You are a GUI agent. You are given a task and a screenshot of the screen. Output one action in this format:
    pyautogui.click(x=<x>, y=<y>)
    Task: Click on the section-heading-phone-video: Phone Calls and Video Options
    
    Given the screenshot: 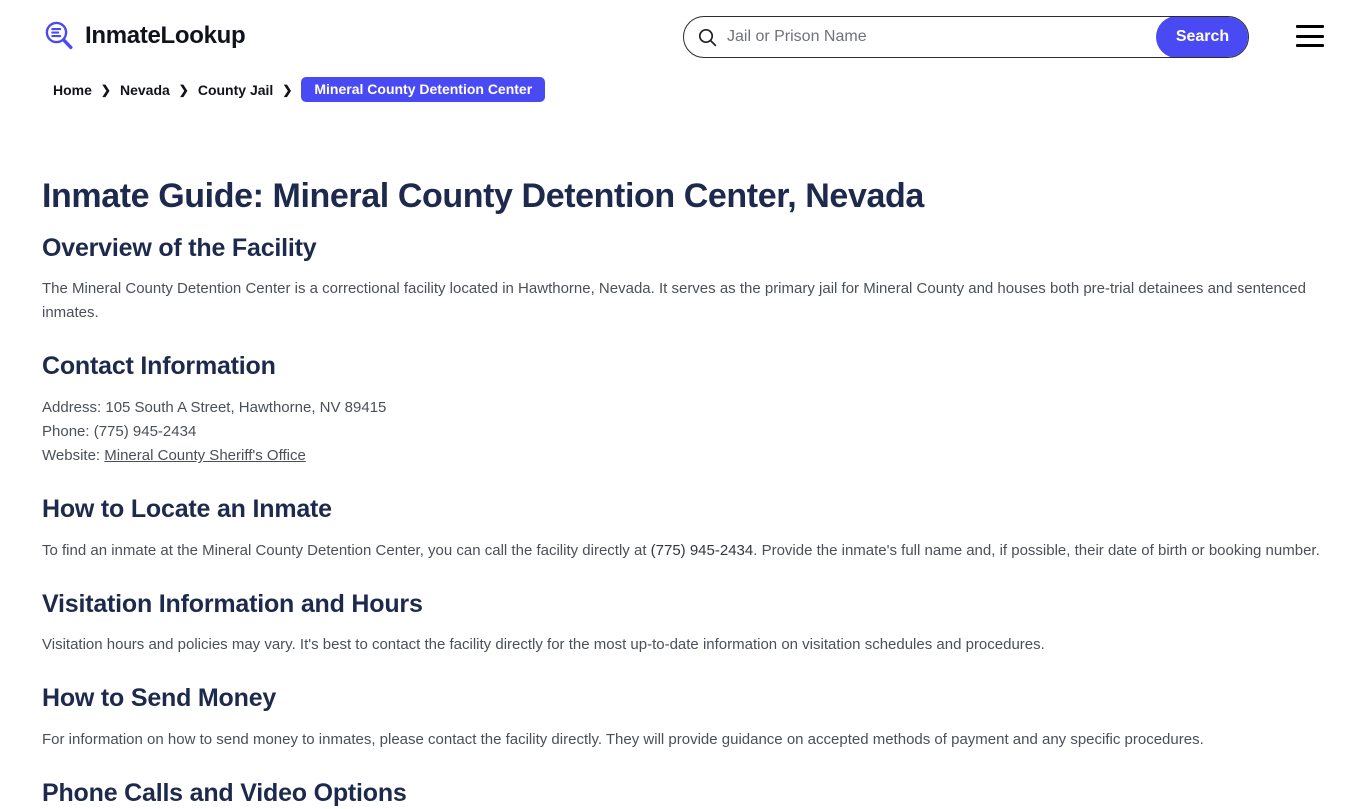 What is the action you would take?
    pyautogui.click(x=224, y=792)
    